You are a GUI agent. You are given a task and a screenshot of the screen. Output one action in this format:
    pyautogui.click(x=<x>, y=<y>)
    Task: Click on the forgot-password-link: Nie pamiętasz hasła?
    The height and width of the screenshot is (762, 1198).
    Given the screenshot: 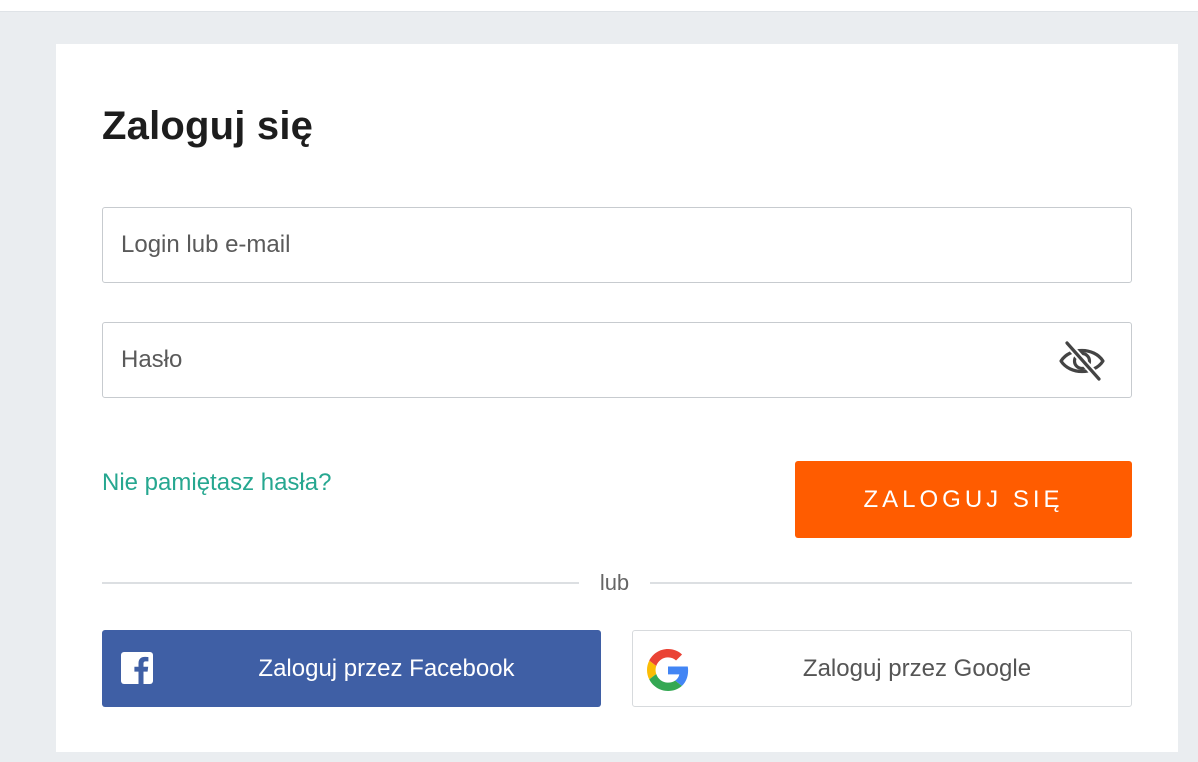 What is the action you would take?
    pyautogui.click(x=216, y=483)
    